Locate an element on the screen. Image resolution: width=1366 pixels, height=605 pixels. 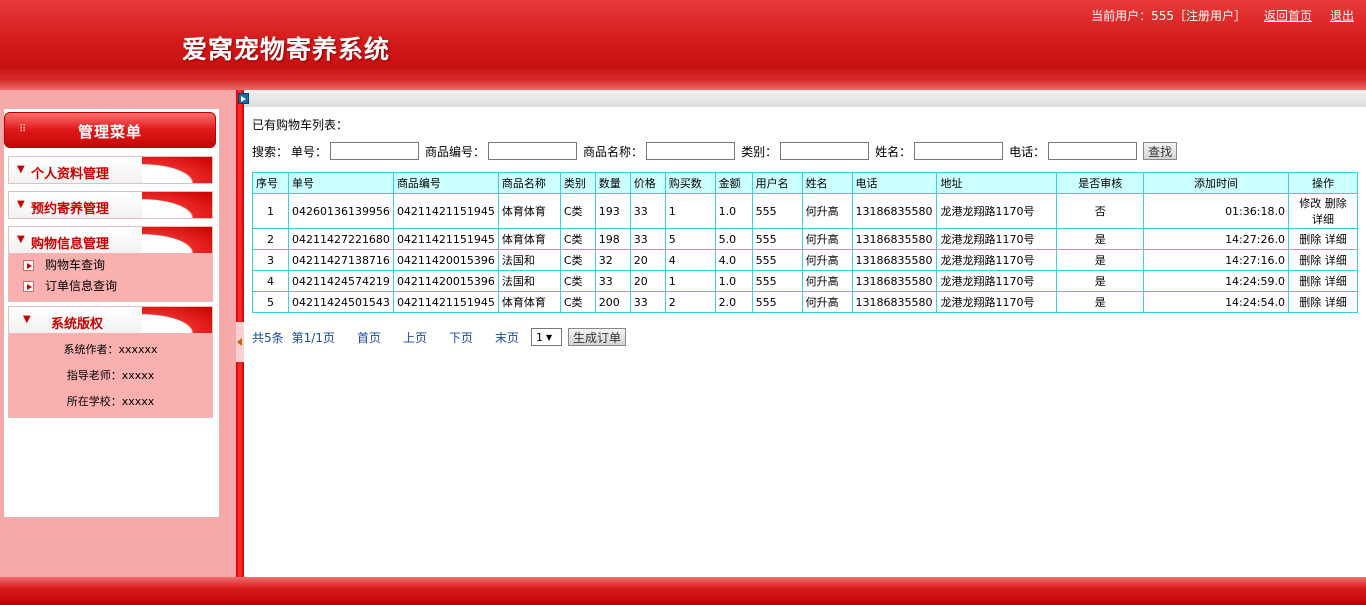
column-header: 商品编号 is located at coordinates (445, 183).